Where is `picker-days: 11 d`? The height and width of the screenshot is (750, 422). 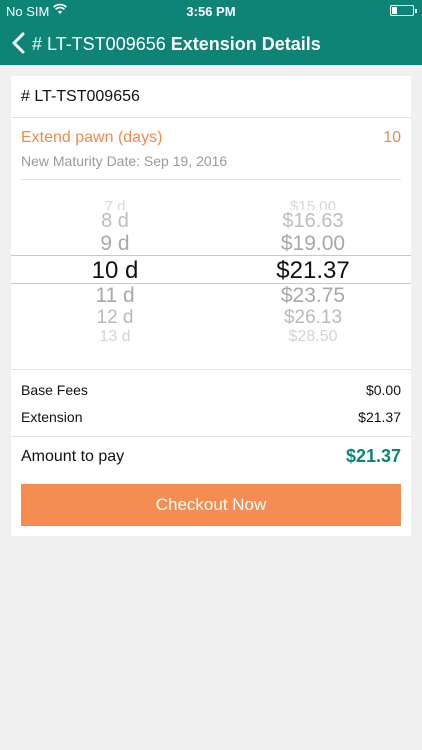
picker-days: 11 d is located at coordinates (115, 295).